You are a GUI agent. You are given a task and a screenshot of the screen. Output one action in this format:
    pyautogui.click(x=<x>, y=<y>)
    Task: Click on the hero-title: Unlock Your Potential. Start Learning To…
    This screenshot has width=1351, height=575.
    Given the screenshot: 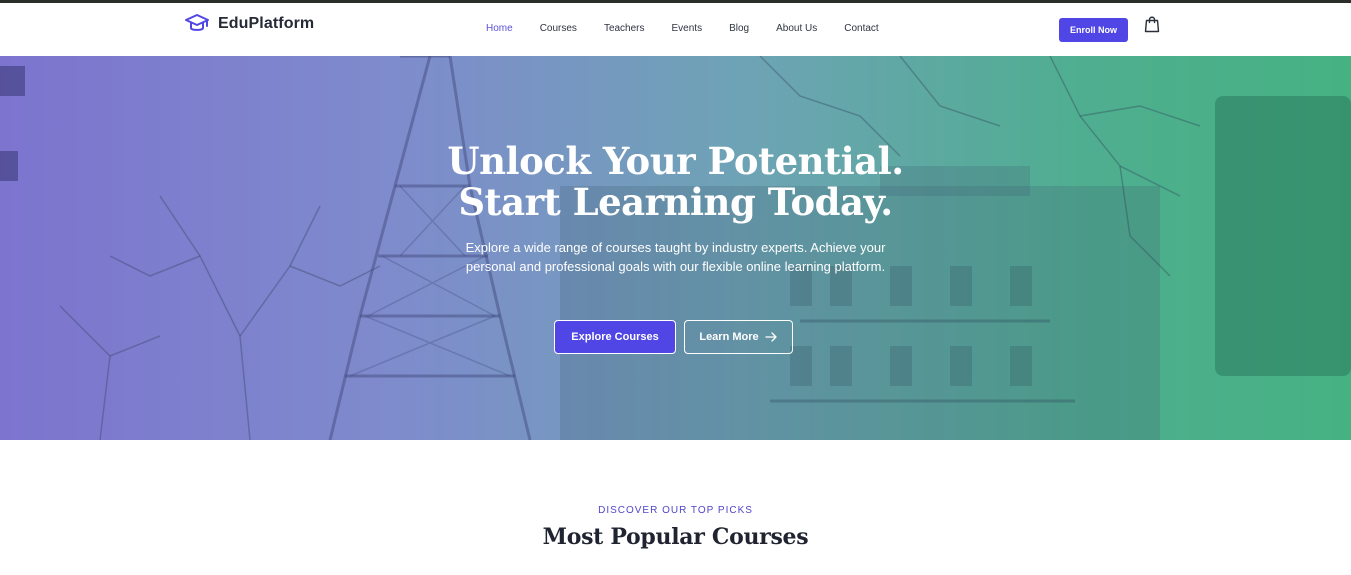 What is the action you would take?
    pyautogui.click(x=675, y=182)
    